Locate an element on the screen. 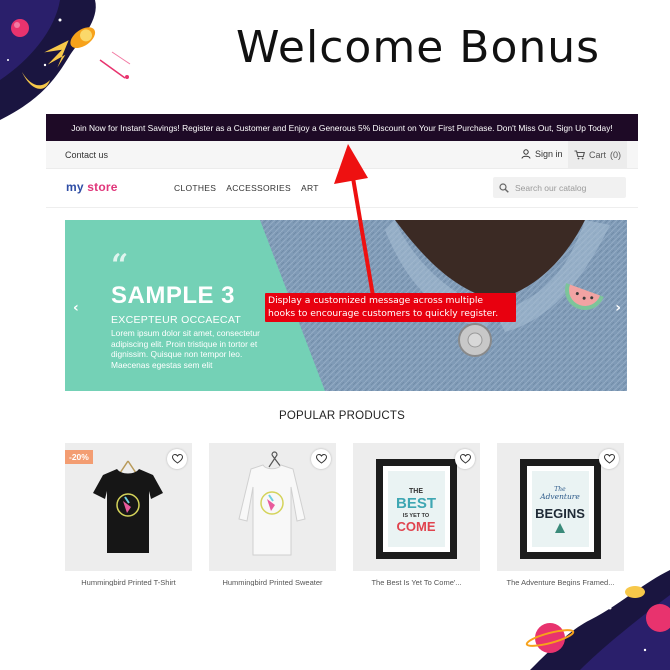  product-image: The Adventure BEGINS is located at coordinates (560, 507).